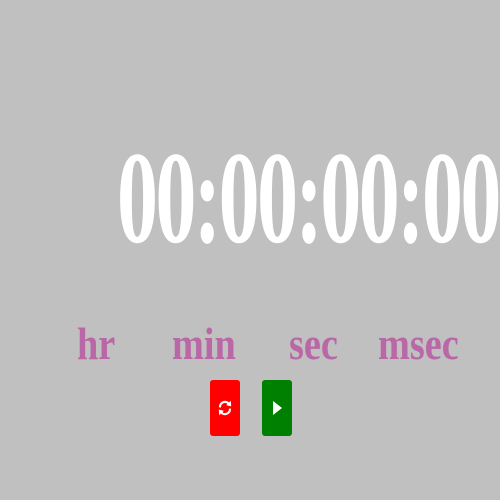 Image resolution: width=500 pixels, height=500 pixels. What do you see at coordinates (313, 344) in the screenshot?
I see `seconds-label: sec` at bounding box center [313, 344].